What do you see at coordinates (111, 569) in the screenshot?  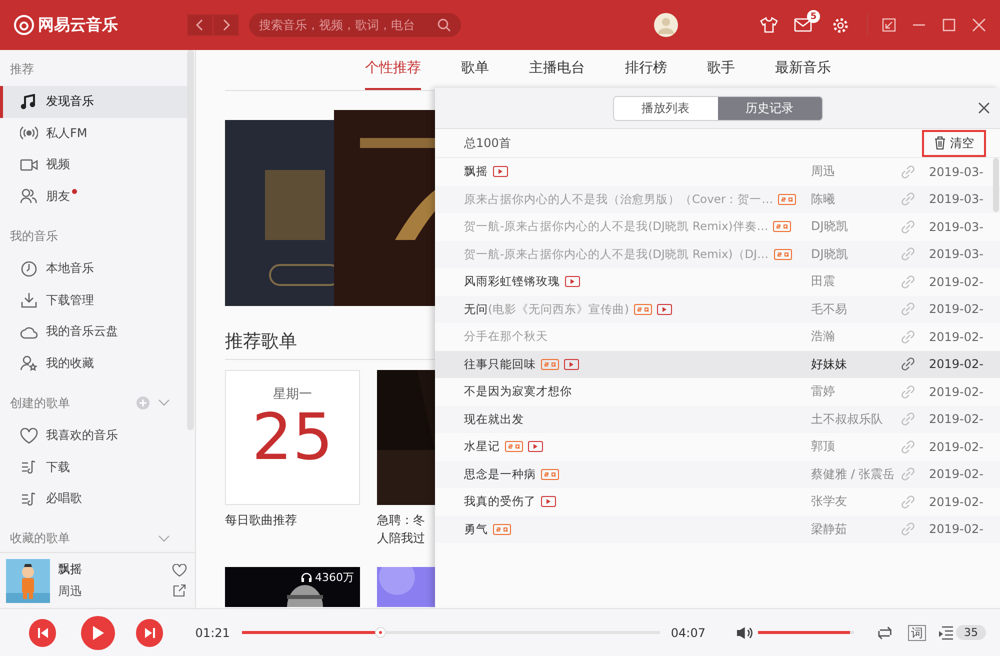 I see `song-title: 飘摇` at bounding box center [111, 569].